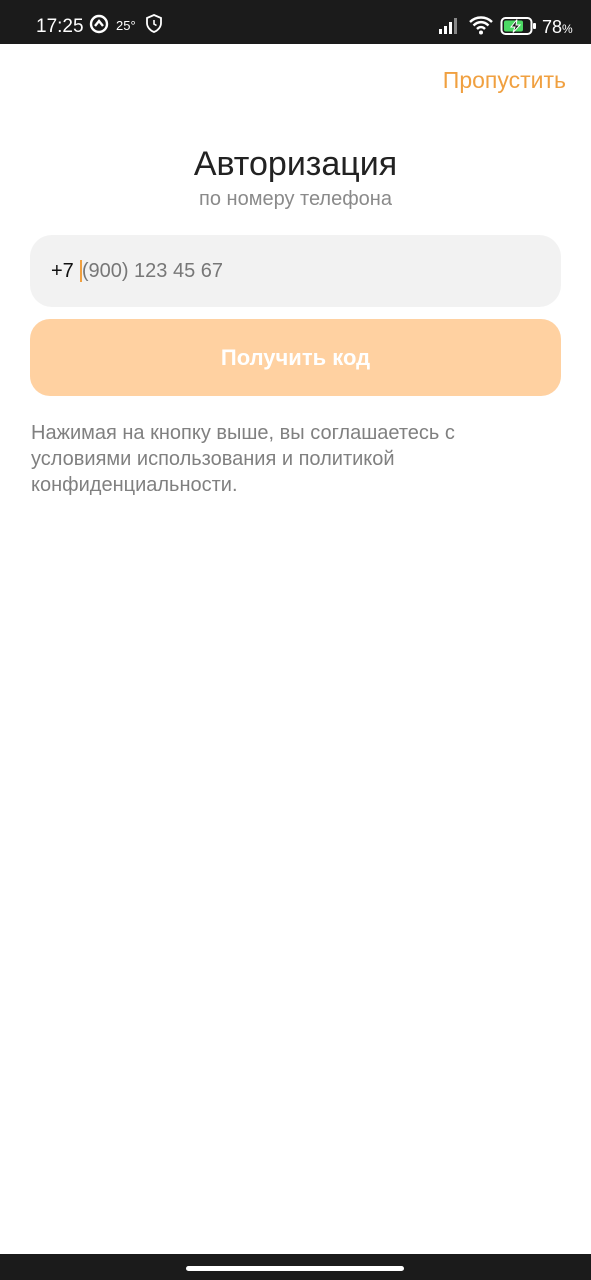  I want to click on app-icon, so click(99, 26).